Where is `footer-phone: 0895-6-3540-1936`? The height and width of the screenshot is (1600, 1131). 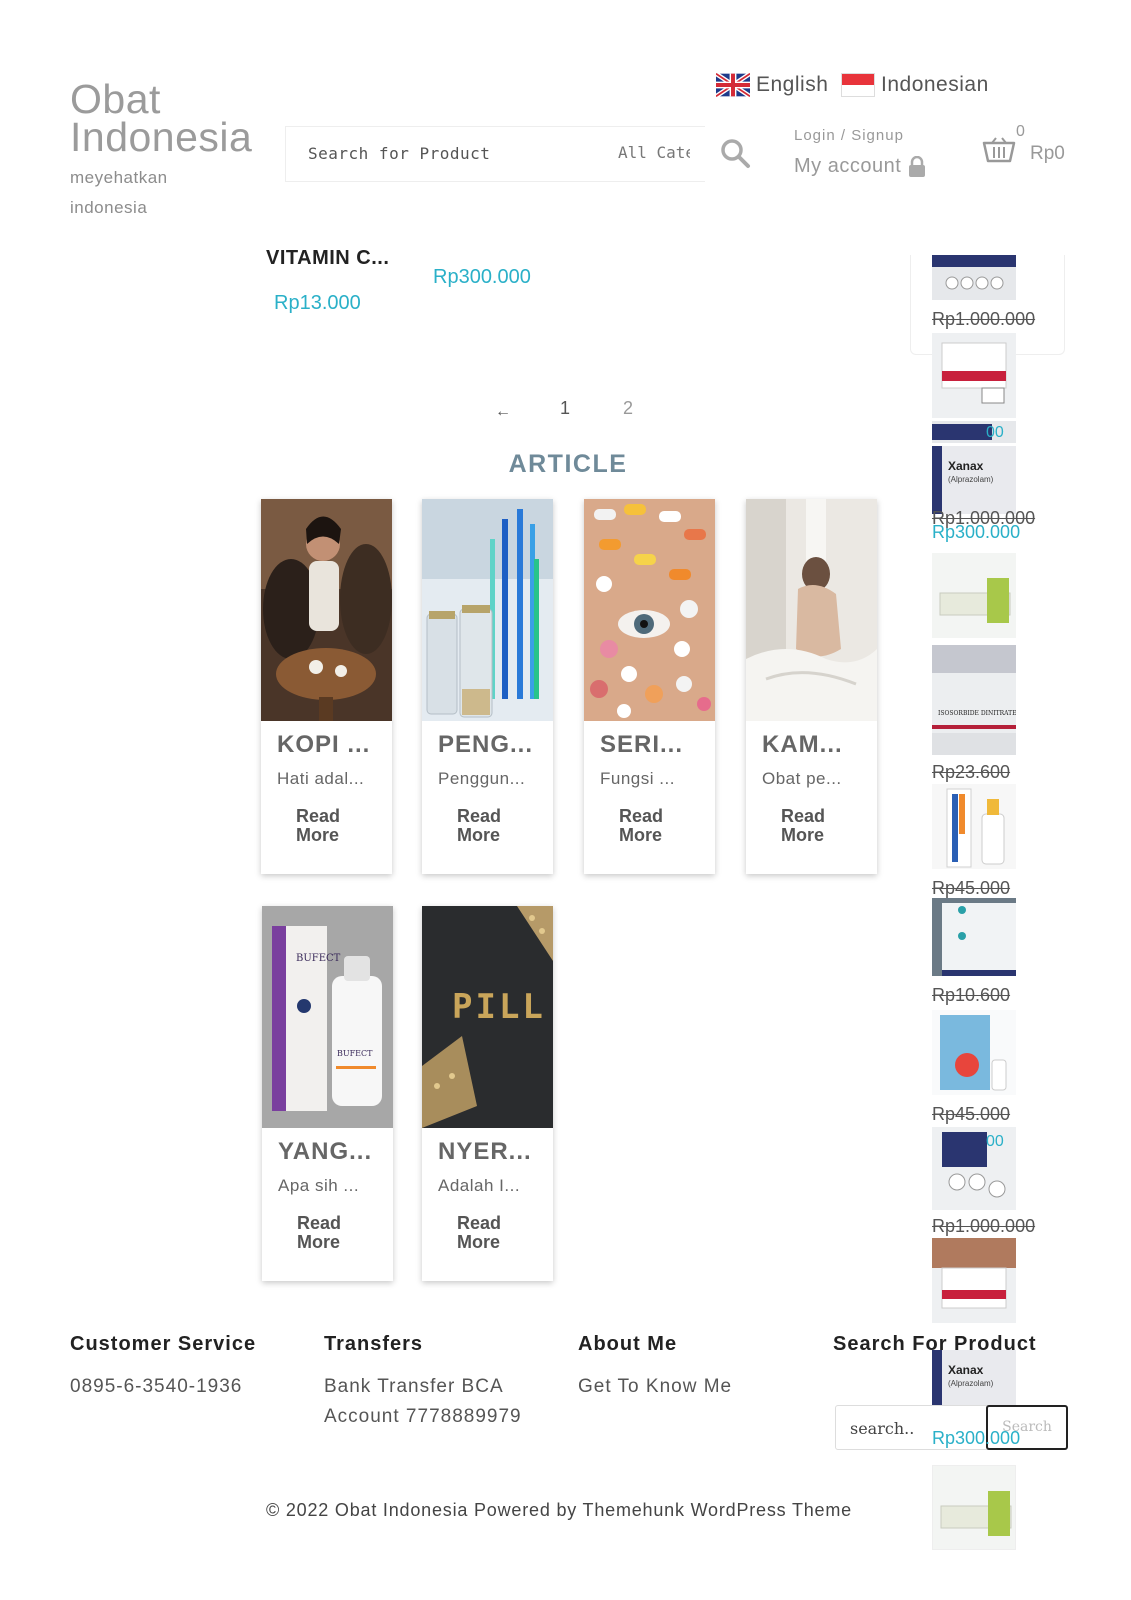 footer-phone: 0895-6-3540-1936 is located at coordinates (156, 1386).